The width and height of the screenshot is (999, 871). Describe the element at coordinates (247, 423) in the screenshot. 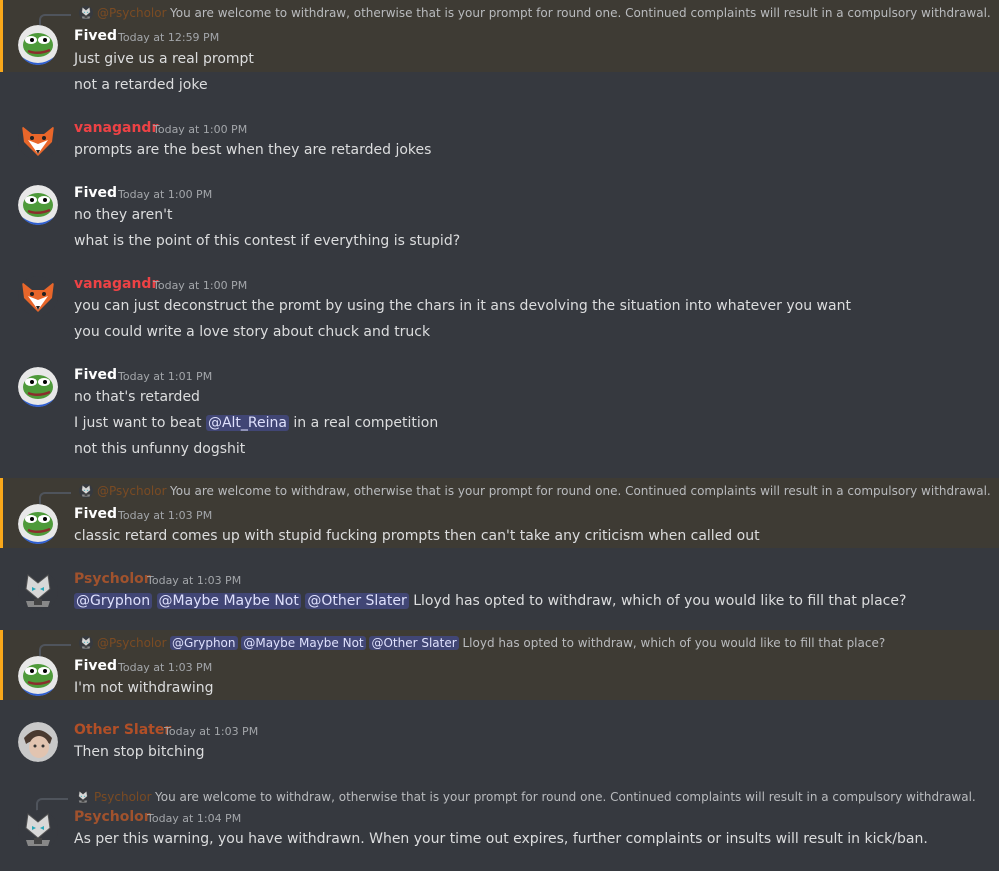

I see `user-mention: @Alt_Reina` at that location.